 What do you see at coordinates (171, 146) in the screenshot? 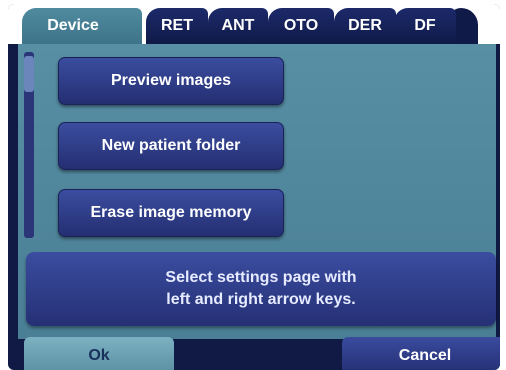
I see `new-patient-folder-button: New patient folder` at bounding box center [171, 146].